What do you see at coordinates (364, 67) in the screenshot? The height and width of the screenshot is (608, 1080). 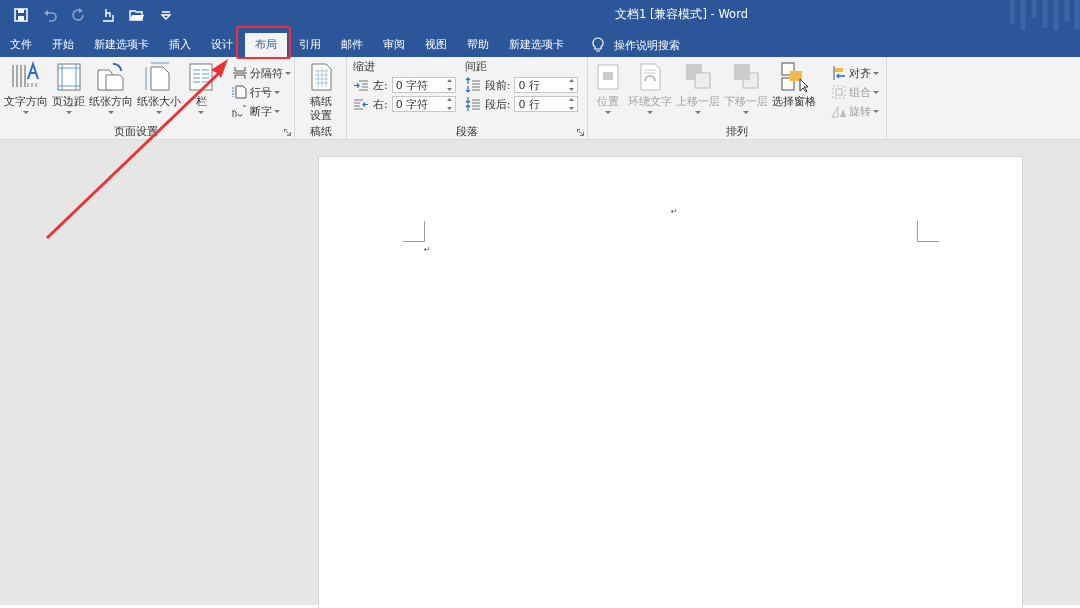 I see `section-heading: 缩进` at bounding box center [364, 67].